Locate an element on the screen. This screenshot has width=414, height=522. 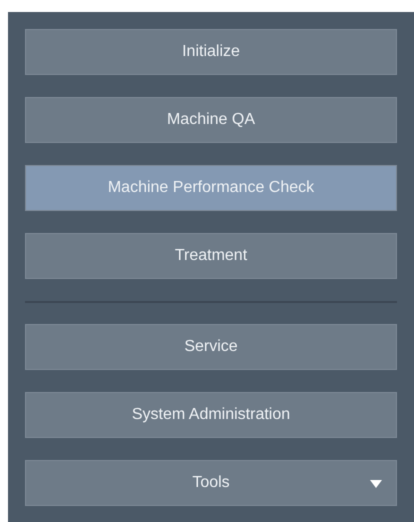
menu-button: Machine Performance Check is located at coordinates (211, 188).